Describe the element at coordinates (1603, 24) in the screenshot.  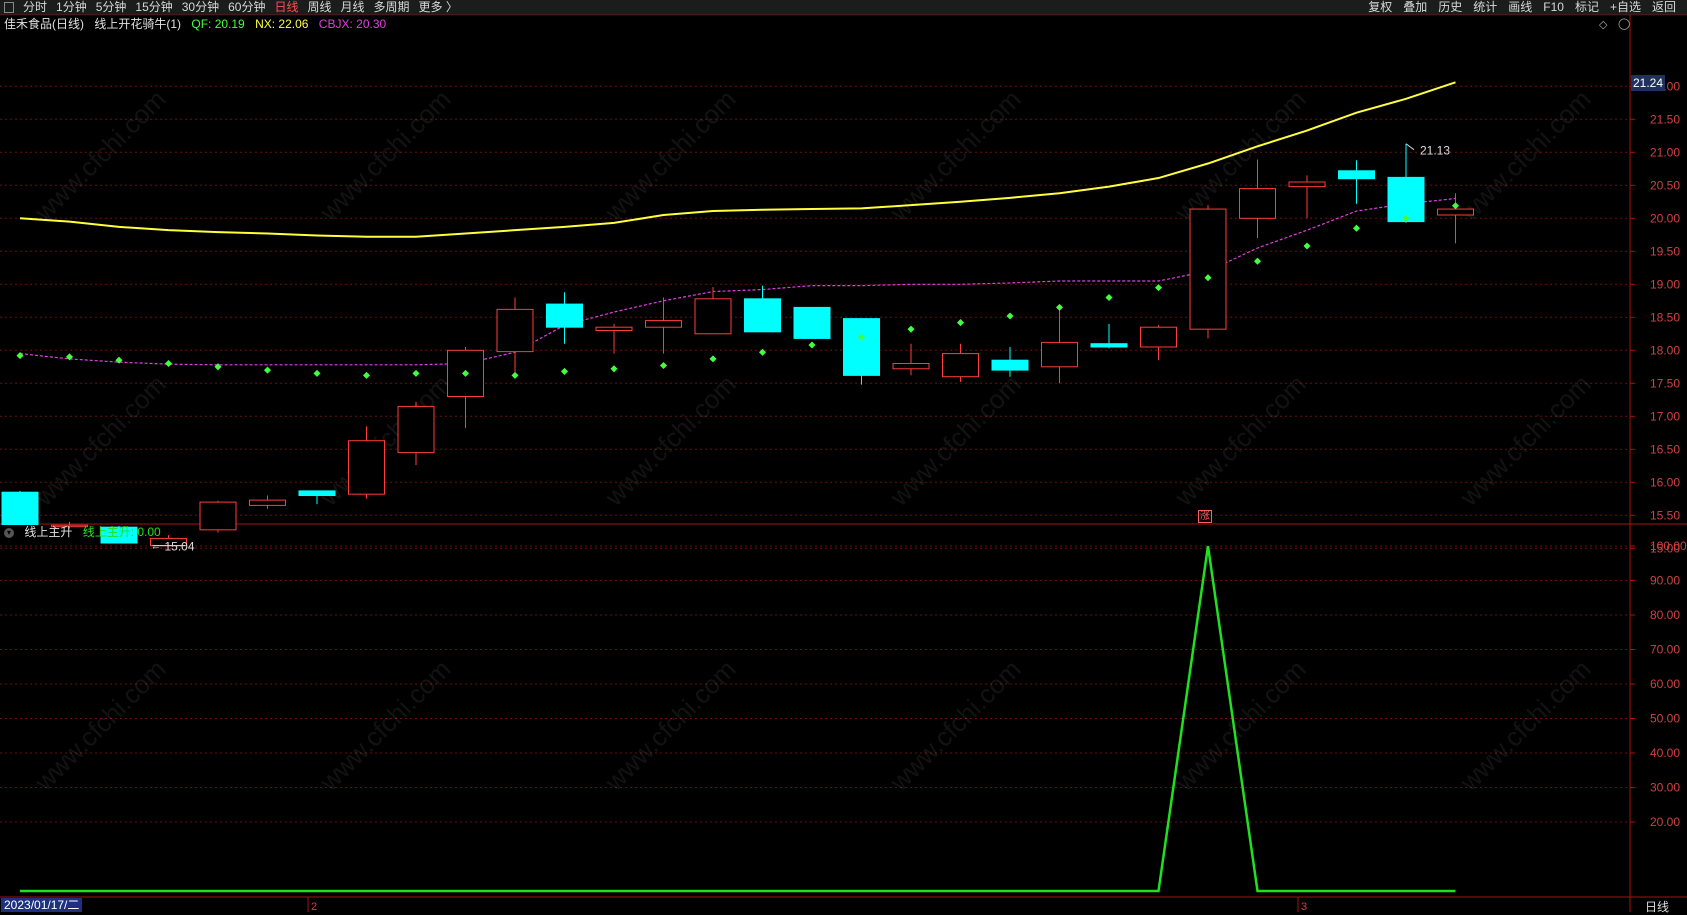
I see `diamond-icon: ◇` at that location.